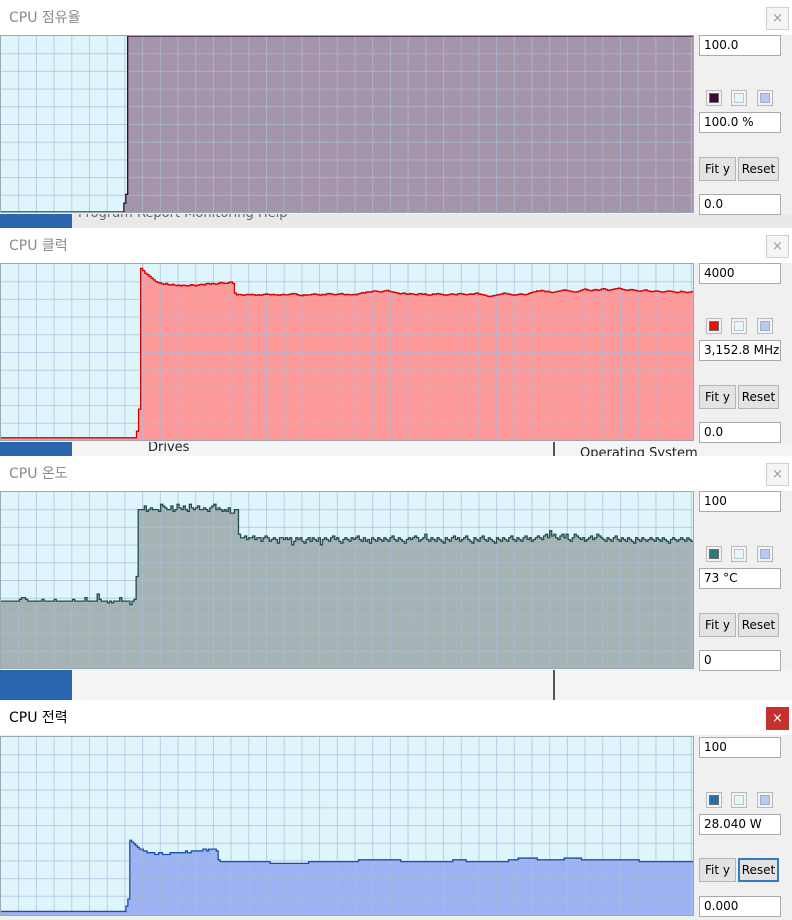  What do you see at coordinates (740, 660) in the screenshot?
I see `temp-min-field: 0` at bounding box center [740, 660].